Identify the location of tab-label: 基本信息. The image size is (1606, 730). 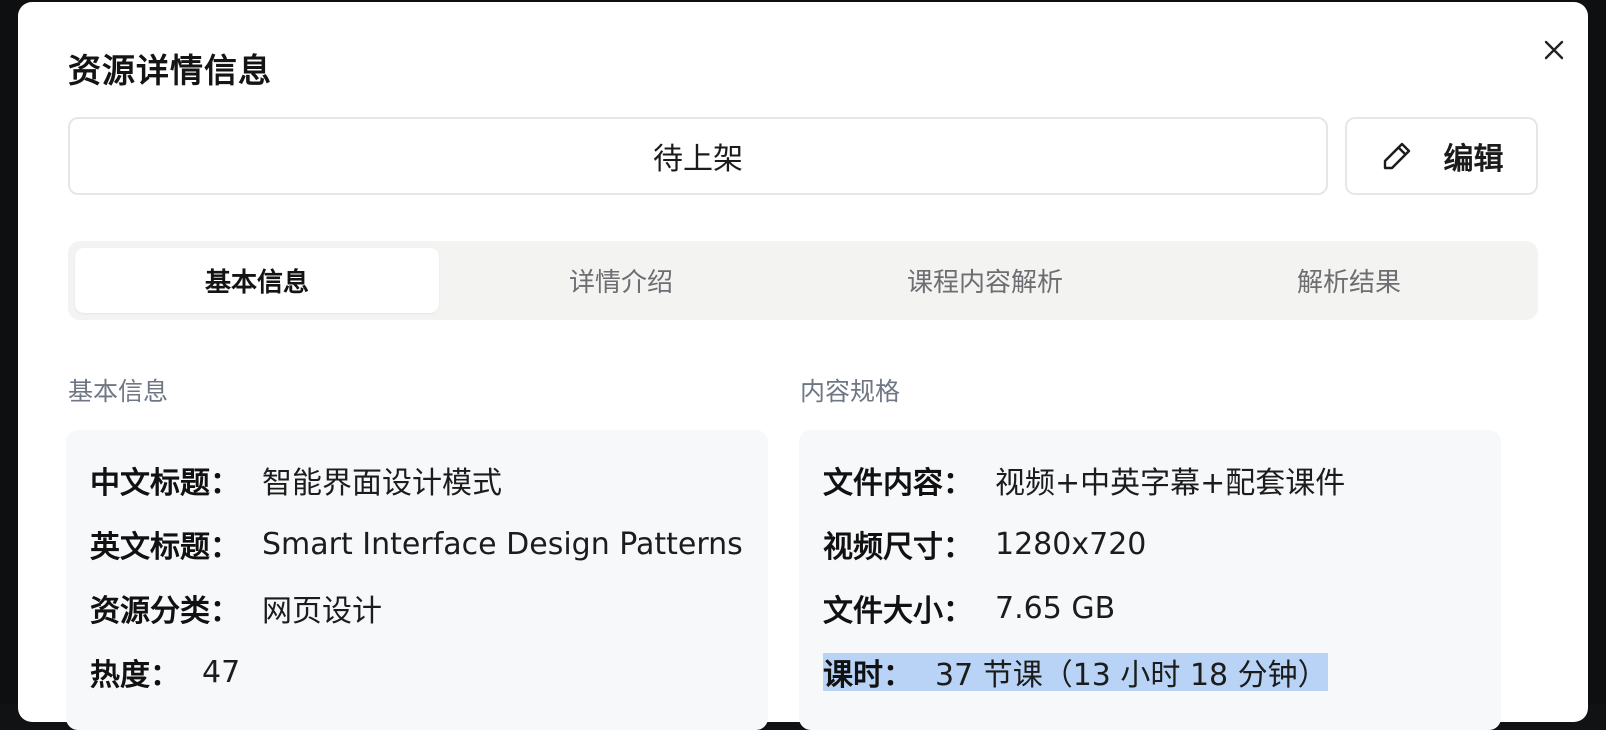
(256, 283).